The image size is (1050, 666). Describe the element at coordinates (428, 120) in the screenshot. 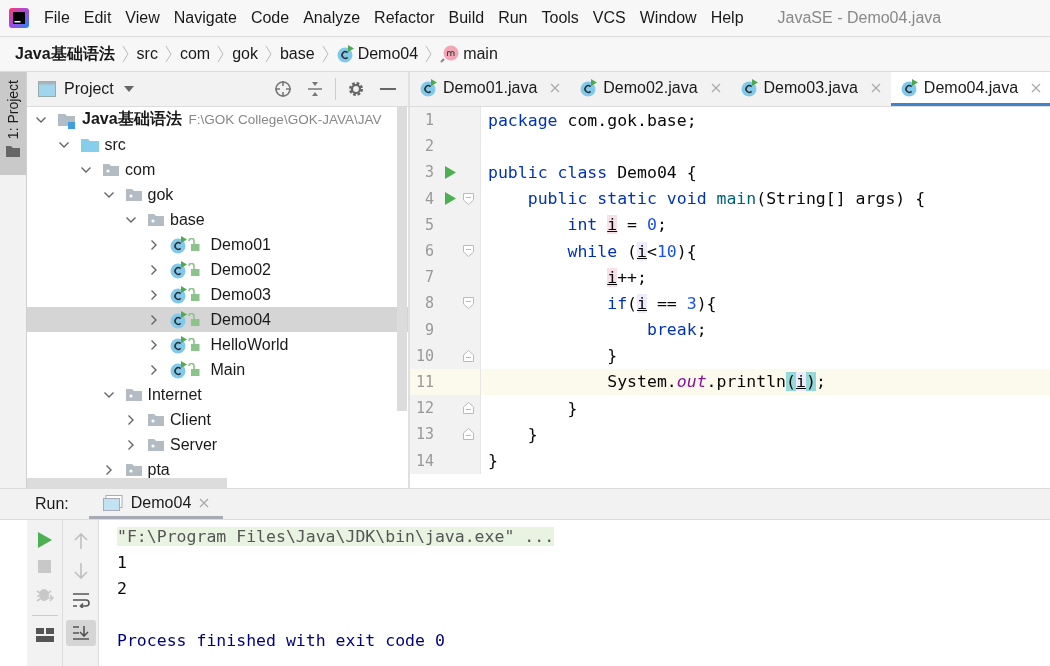

I see `line-number: 1` at that location.